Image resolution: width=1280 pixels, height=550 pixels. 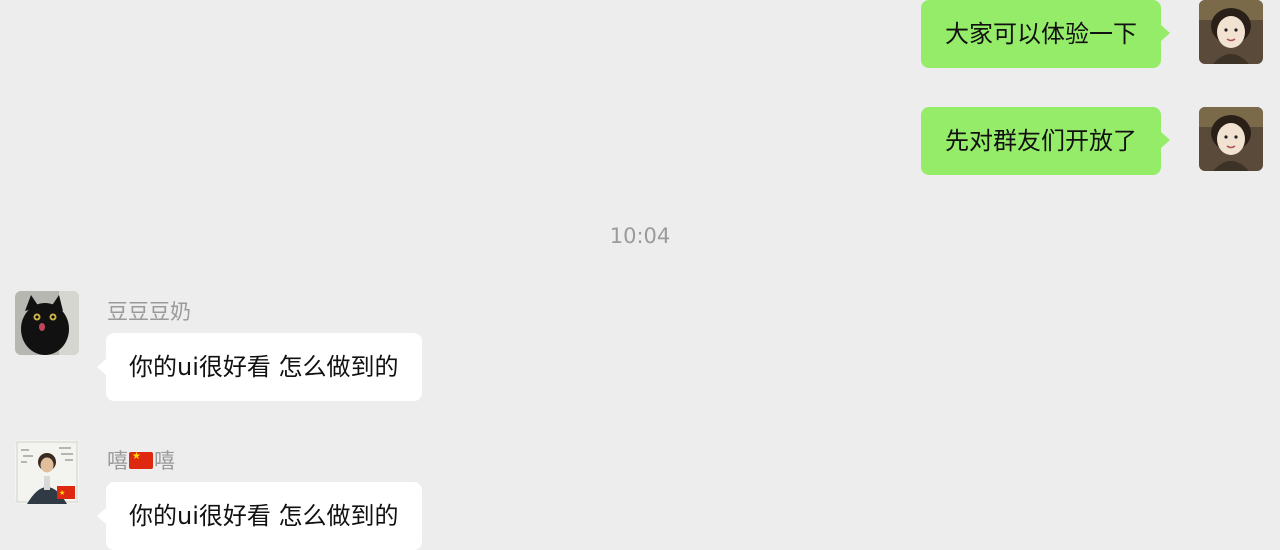 I want to click on outgoing-message-bubble: 先对群友们开放了, so click(x=1045, y=141).